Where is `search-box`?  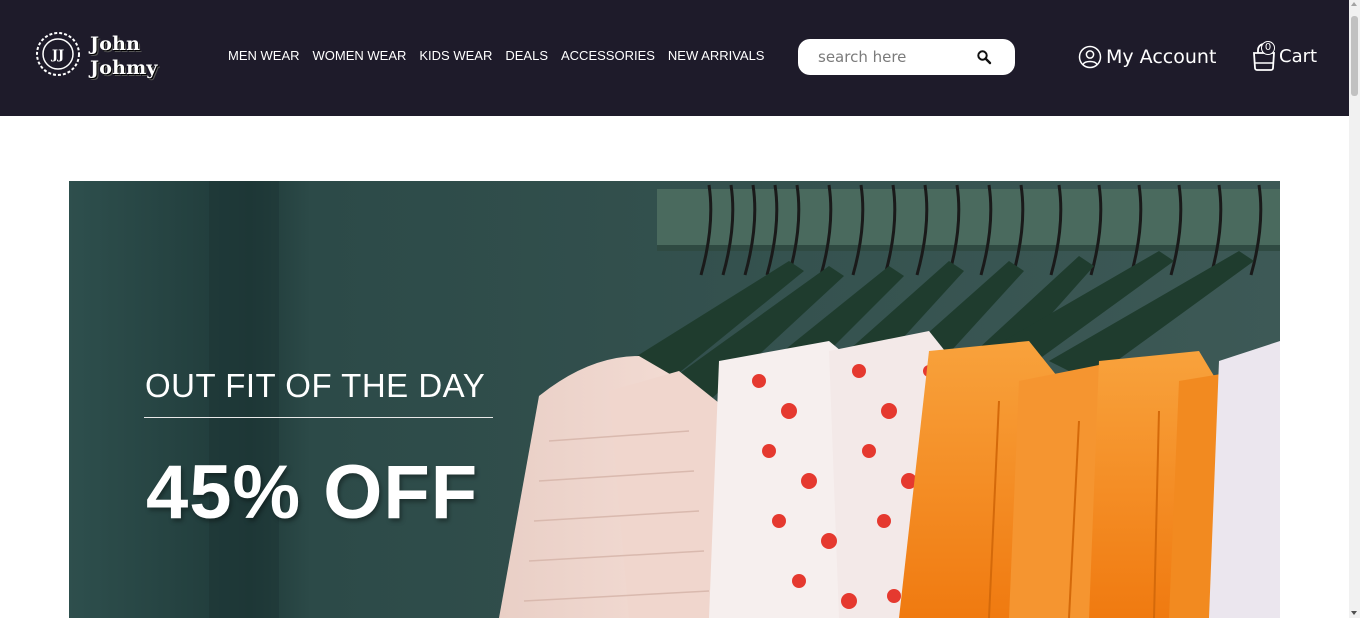
search-box is located at coordinates (906, 57).